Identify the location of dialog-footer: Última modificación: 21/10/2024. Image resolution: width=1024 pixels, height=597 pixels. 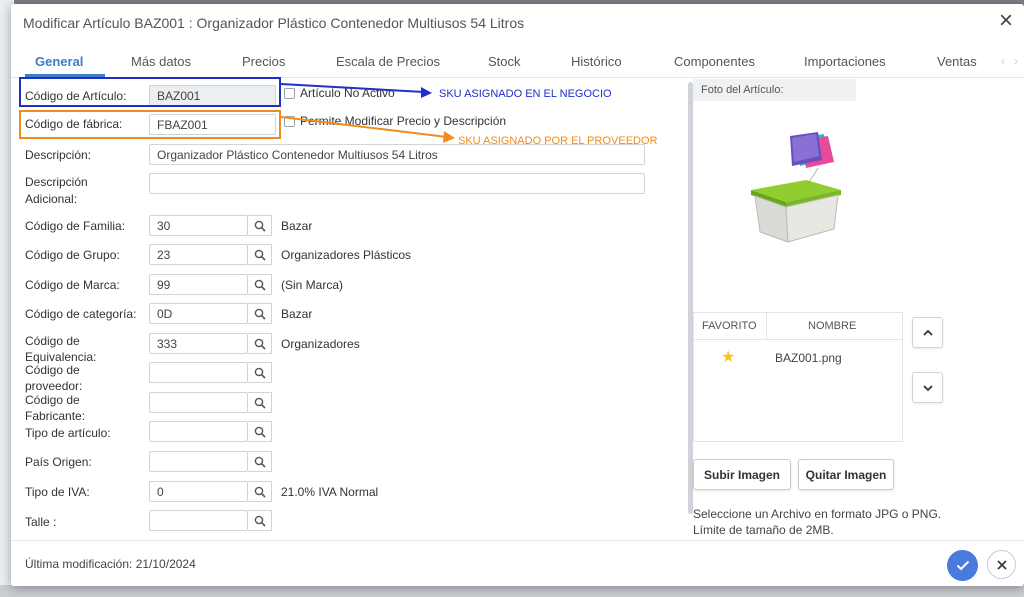
(517, 563).